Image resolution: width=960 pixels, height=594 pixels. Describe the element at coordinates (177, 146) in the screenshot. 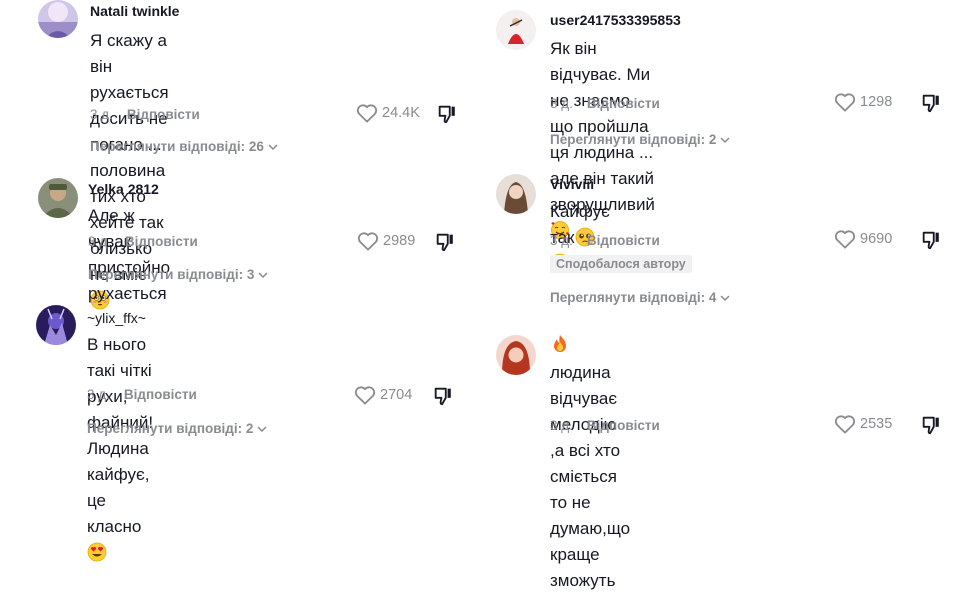

I see `view-replies-label: Переглянути відповіді: 26` at that location.